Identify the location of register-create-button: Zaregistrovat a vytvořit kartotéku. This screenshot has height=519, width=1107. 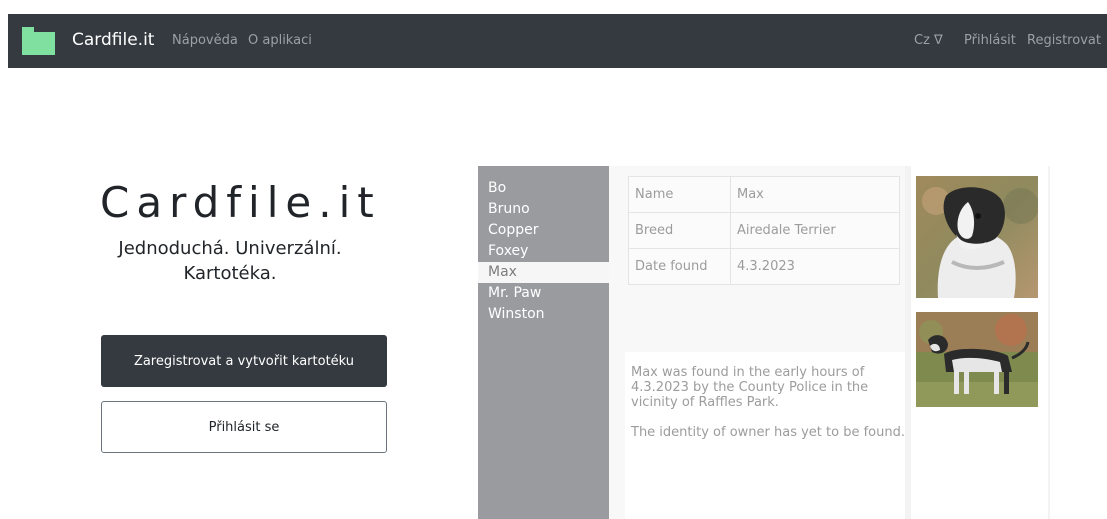
(244, 361).